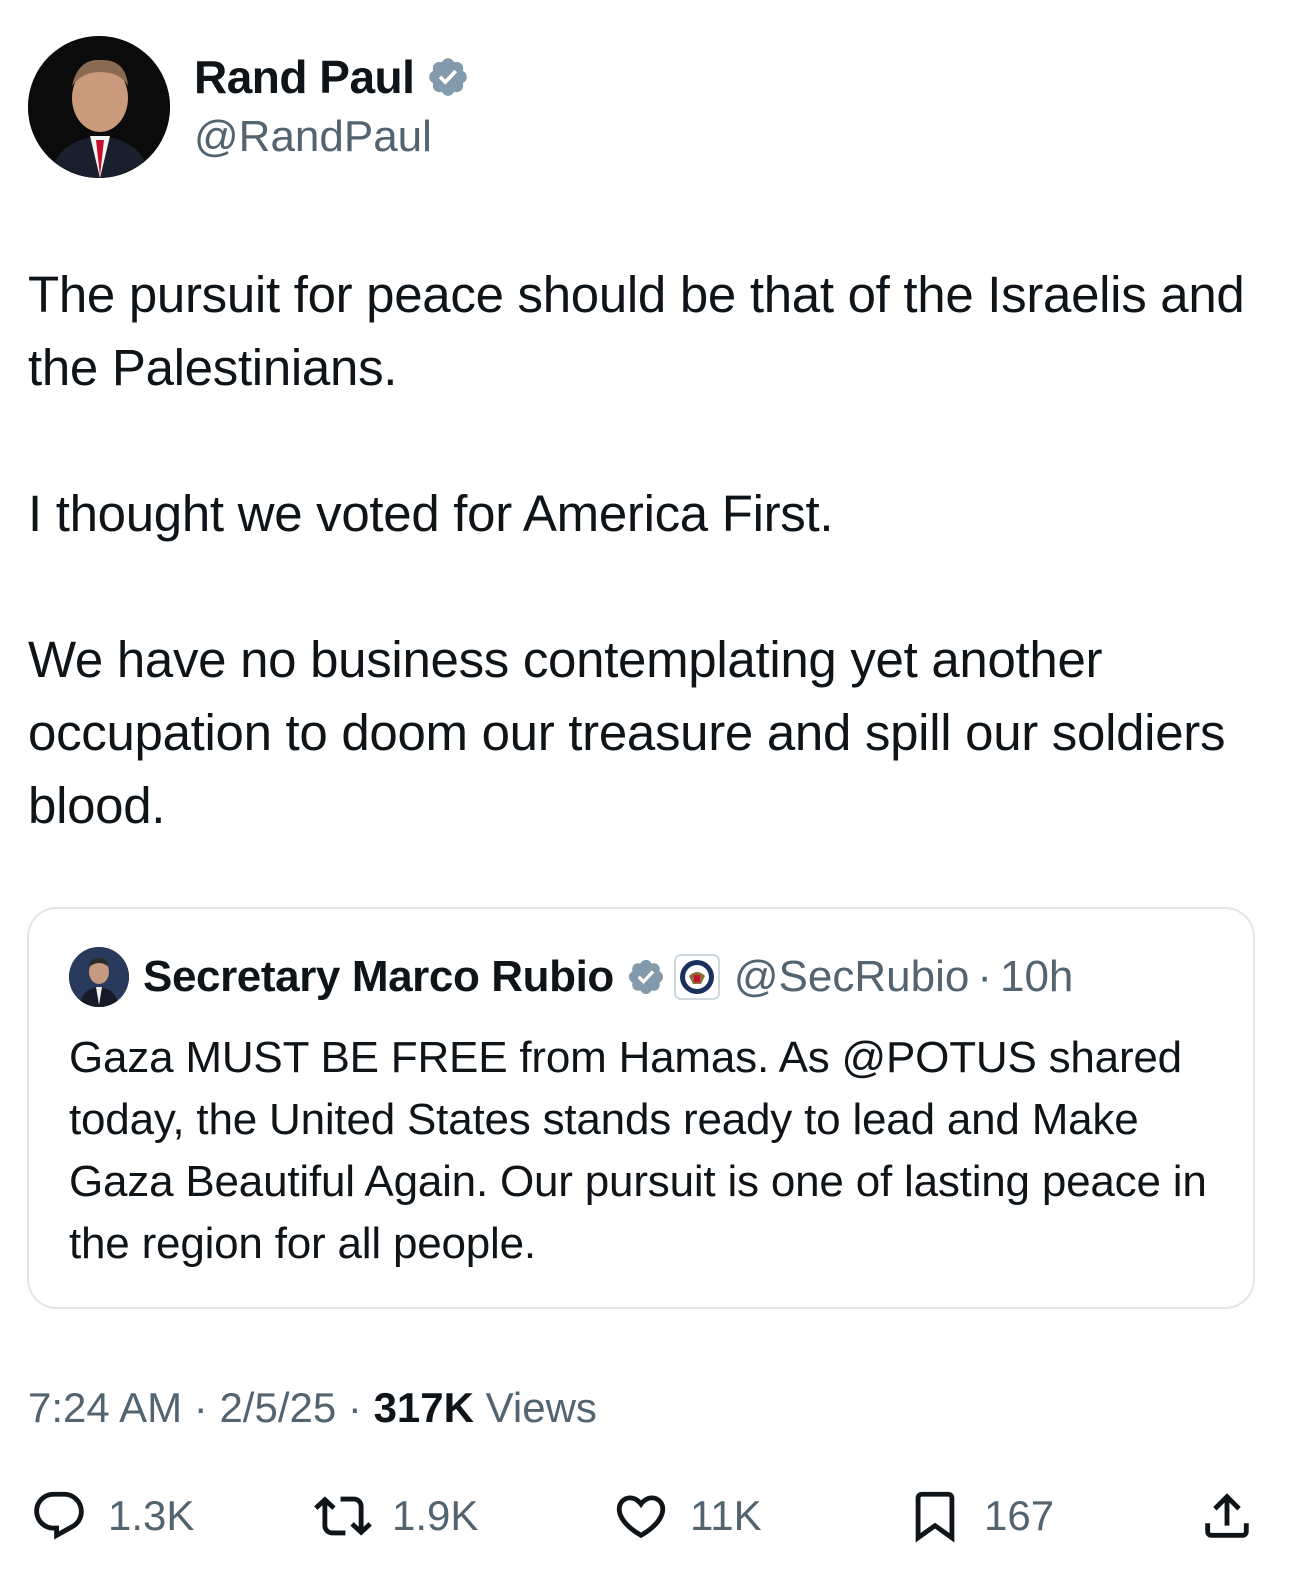 The height and width of the screenshot is (1575, 1290). I want to click on quoted-tweet-header: Secretary Marco Rubio @SecRubio · 10h, so click(571, 977).